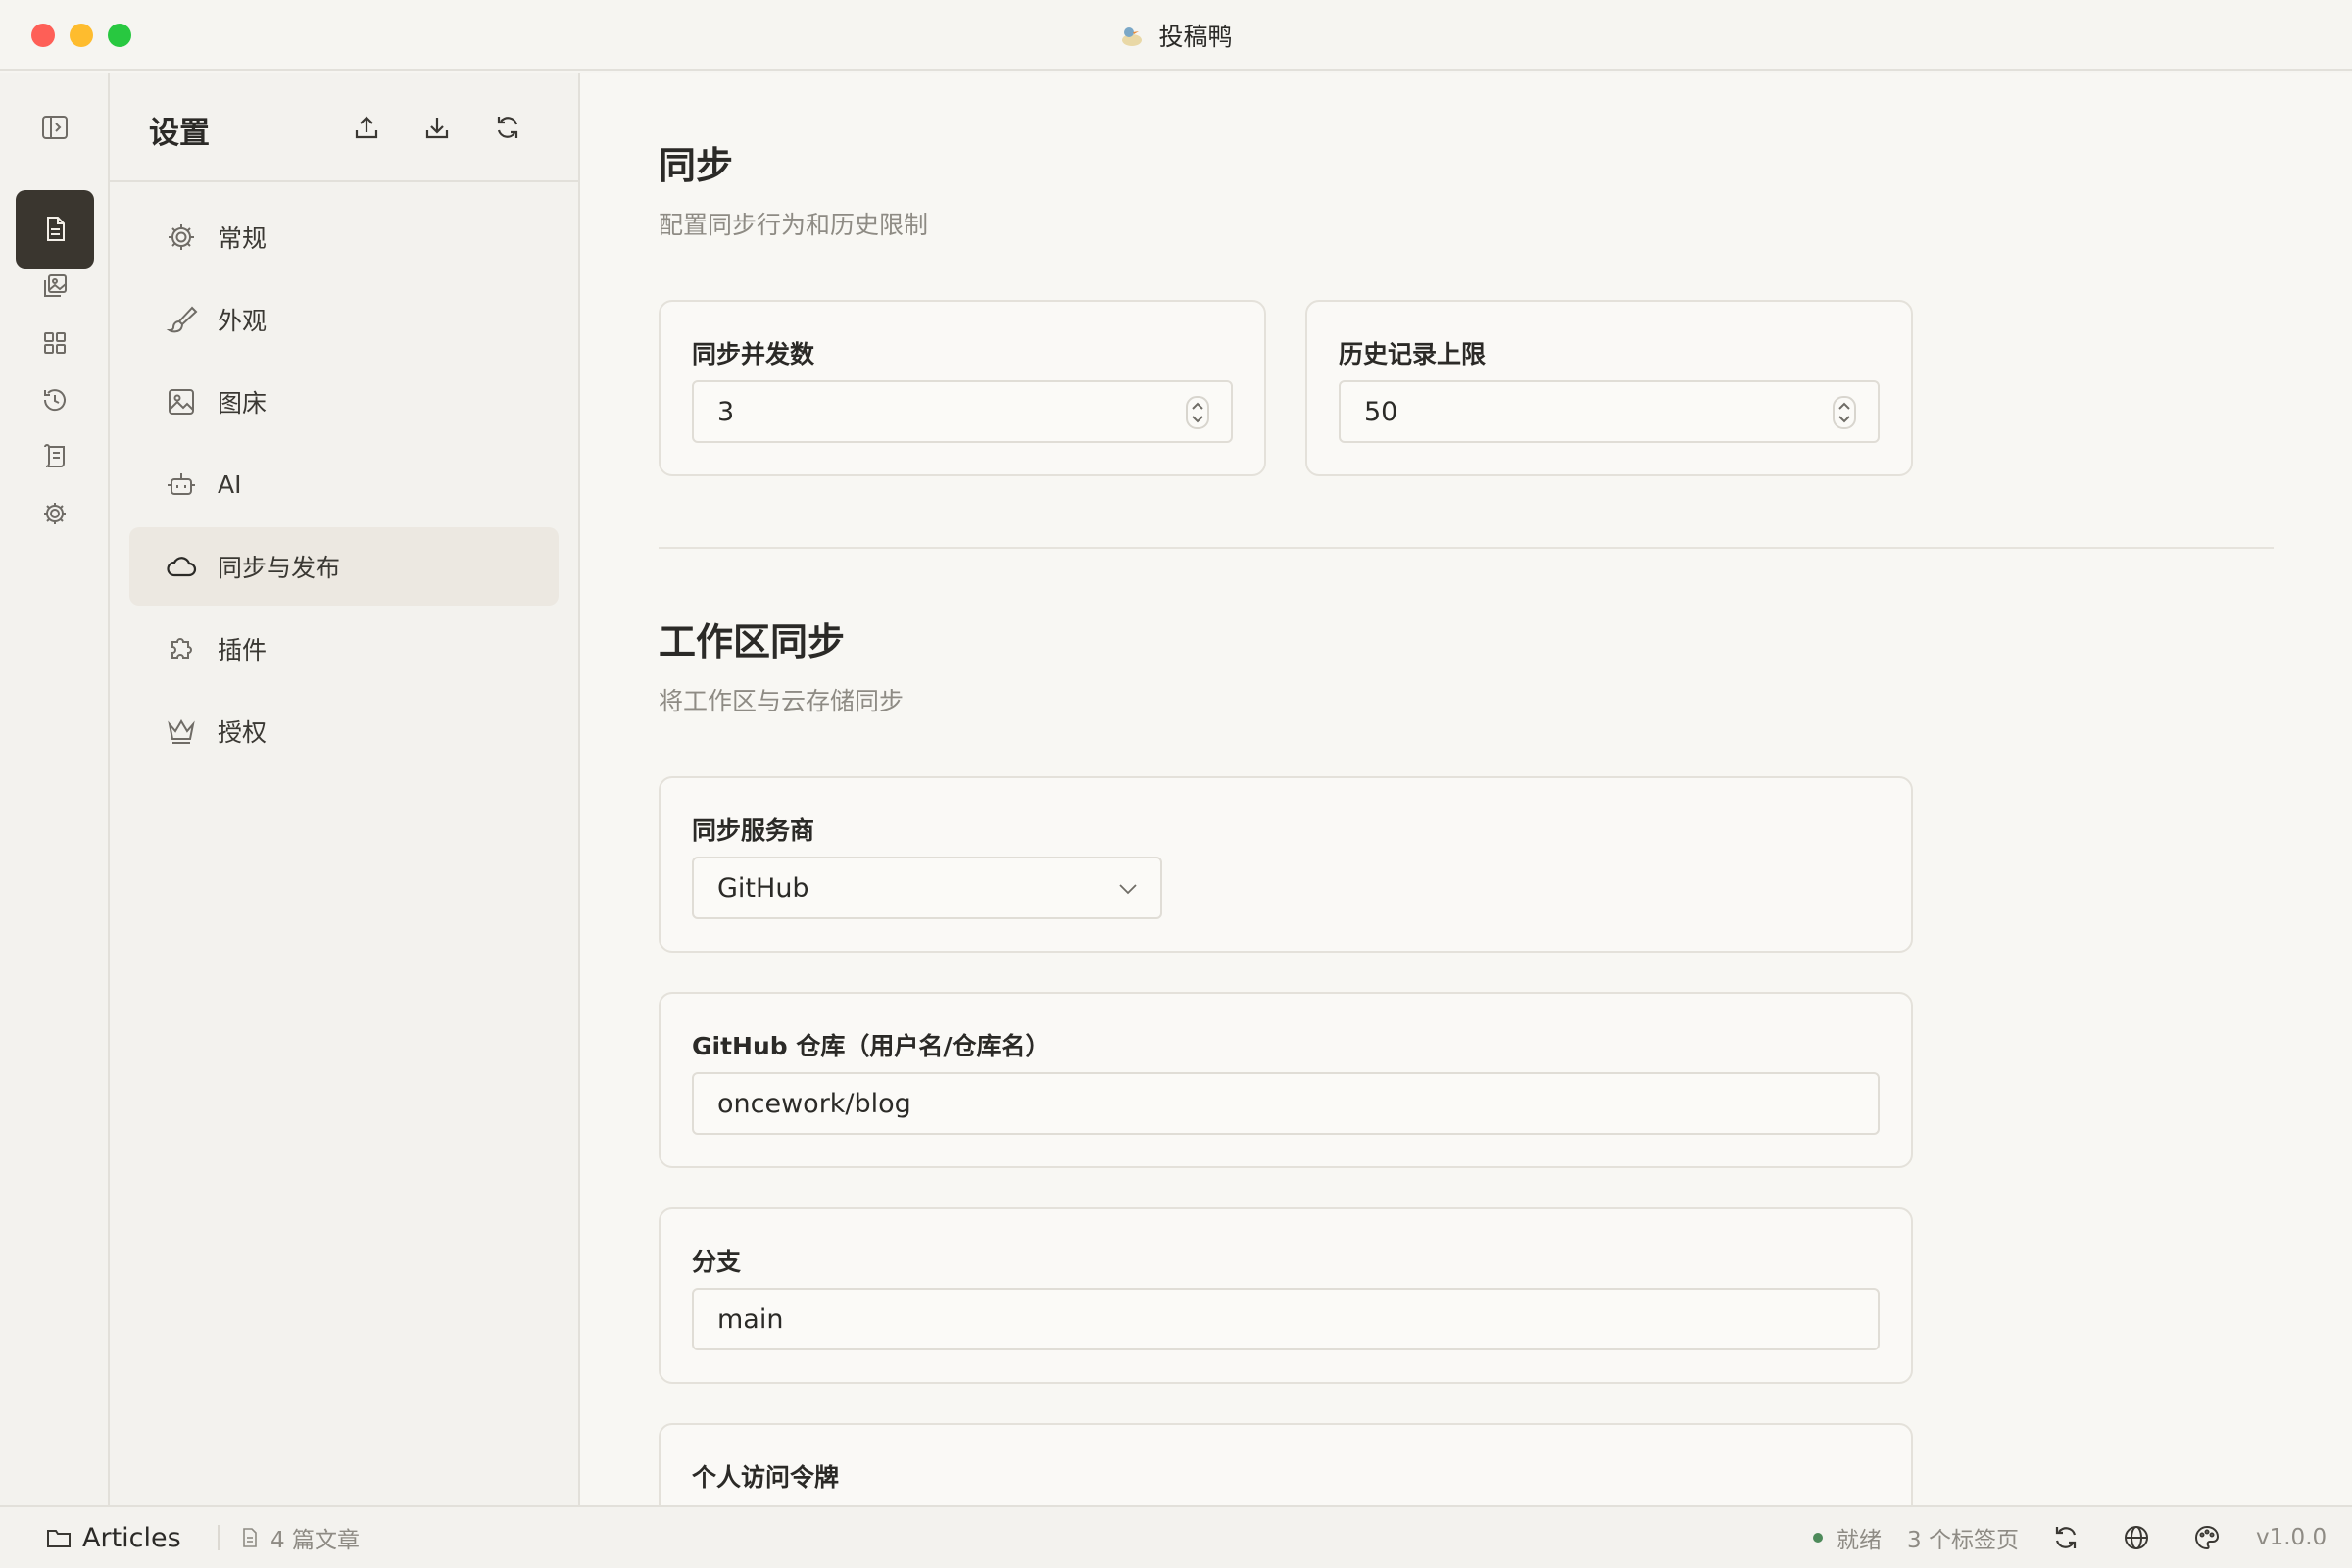  I want to click on settings-sidebar-header: 设置, so click(344, 127).